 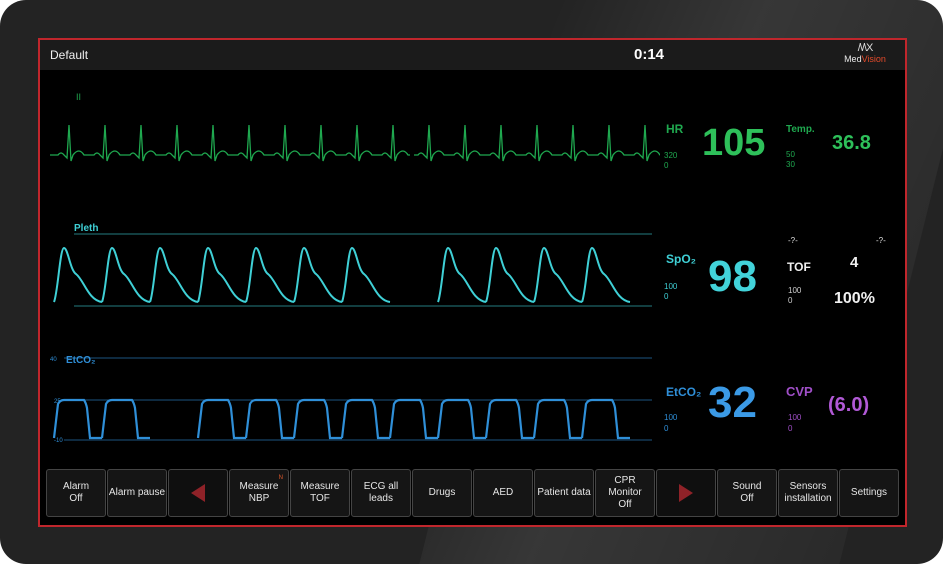 I want to click on spo2-limit-high: 100, so click(x=671, y=286).